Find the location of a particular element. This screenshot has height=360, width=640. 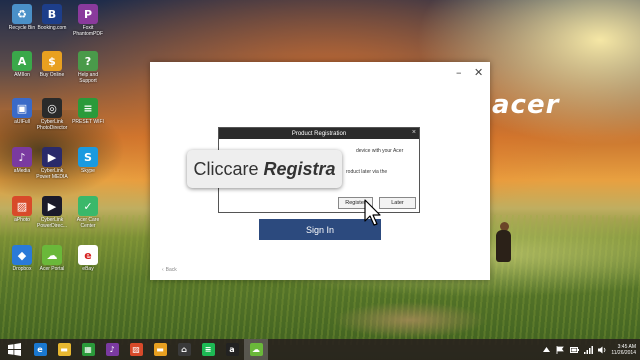

start-button is located at coordinates (14, 349).